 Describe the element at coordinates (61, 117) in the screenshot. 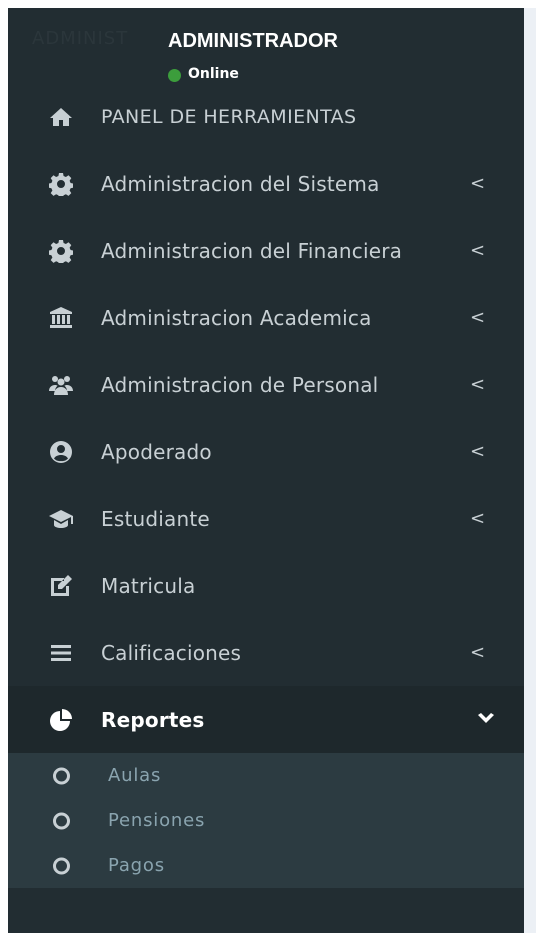

I see `home-icon` at that location.